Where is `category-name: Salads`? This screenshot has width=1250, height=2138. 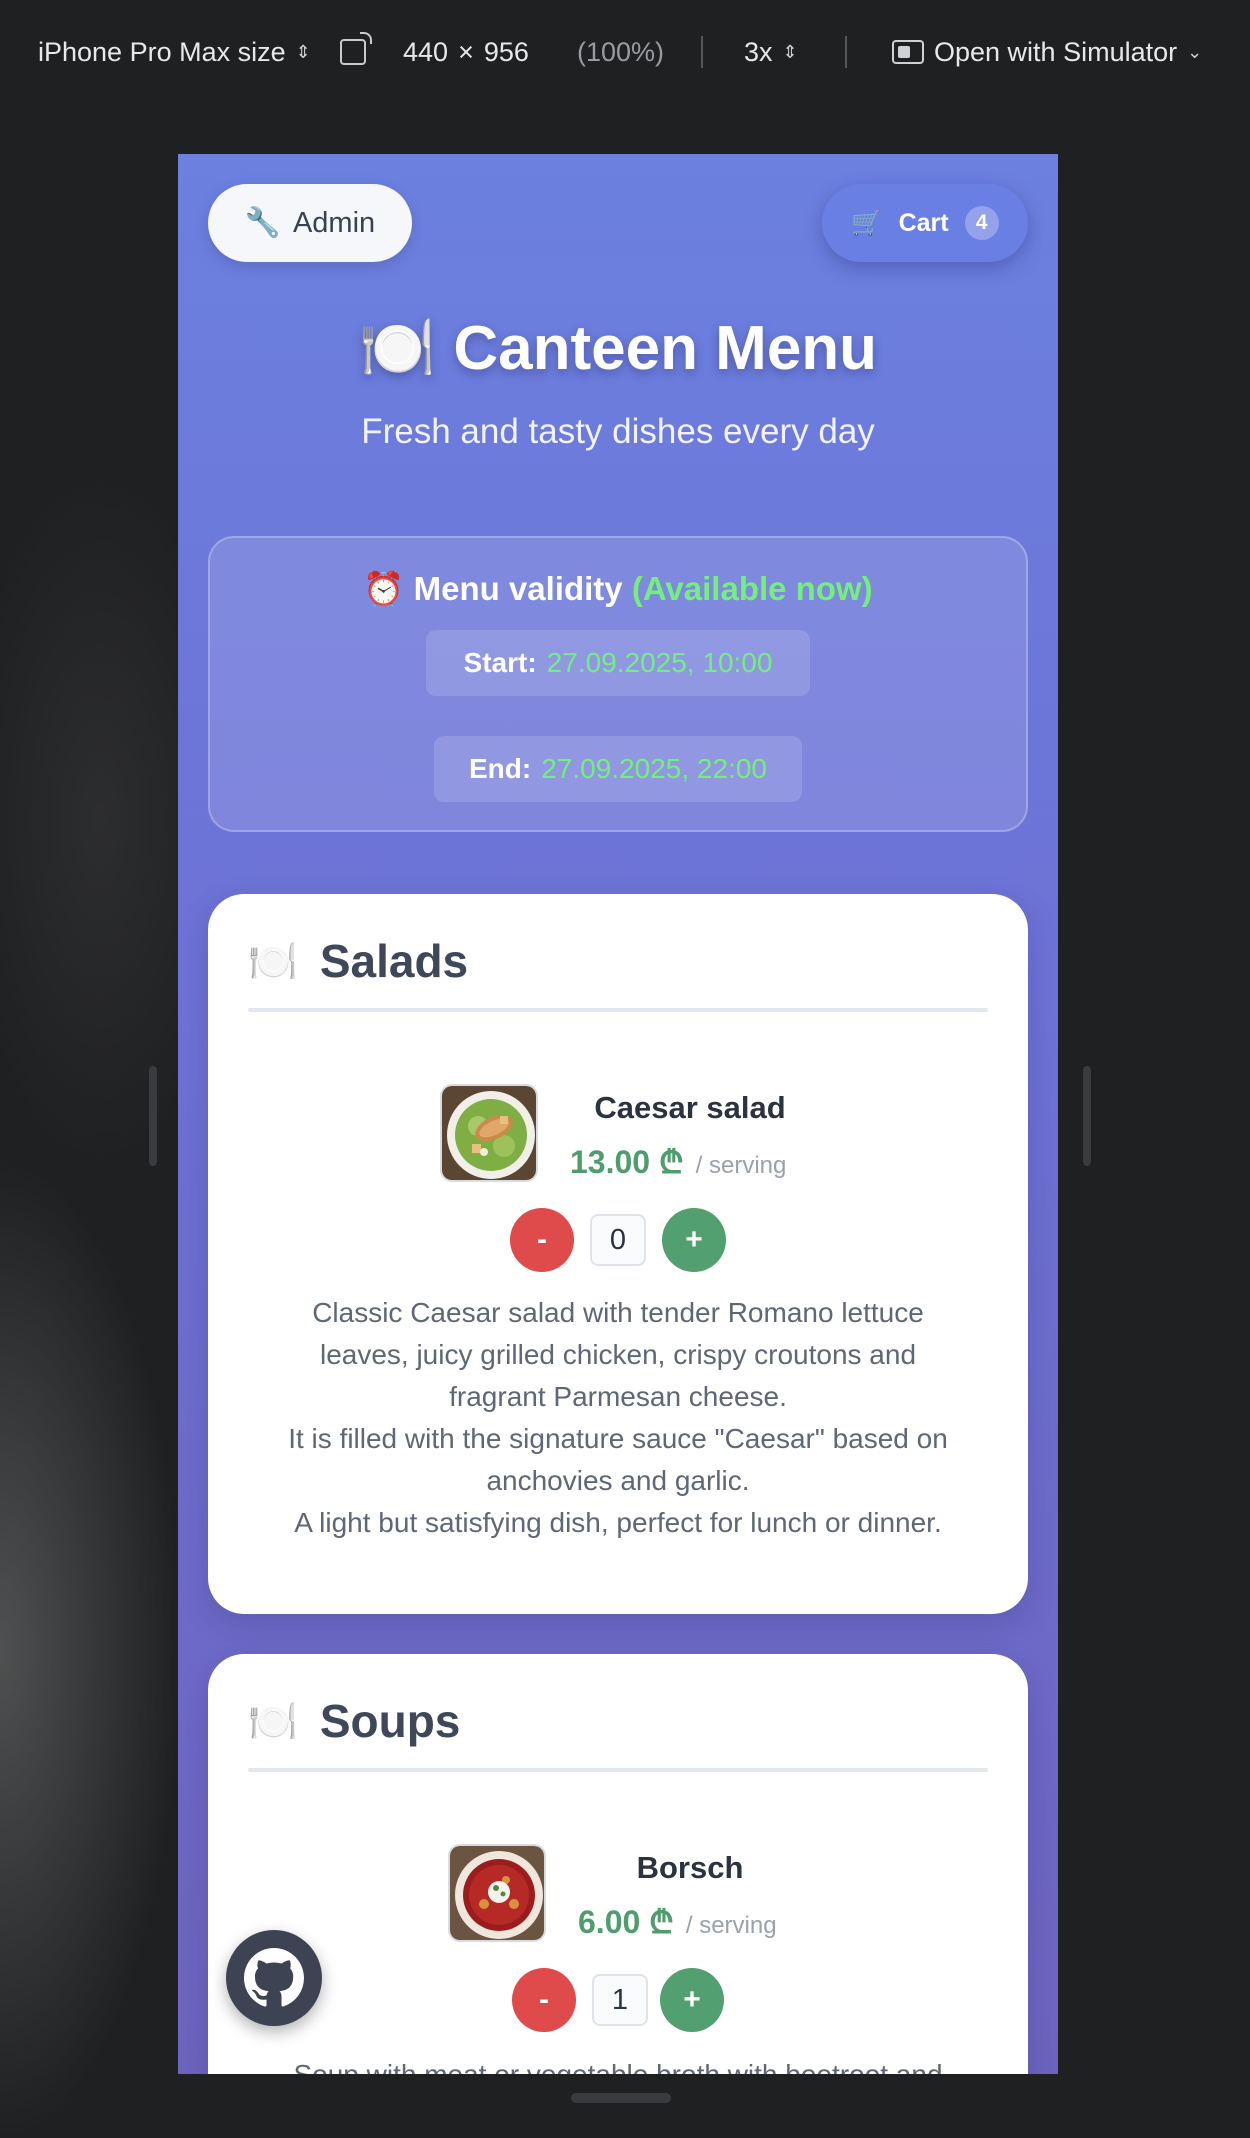
category-name: Salads is located at coordinates (394, 961).